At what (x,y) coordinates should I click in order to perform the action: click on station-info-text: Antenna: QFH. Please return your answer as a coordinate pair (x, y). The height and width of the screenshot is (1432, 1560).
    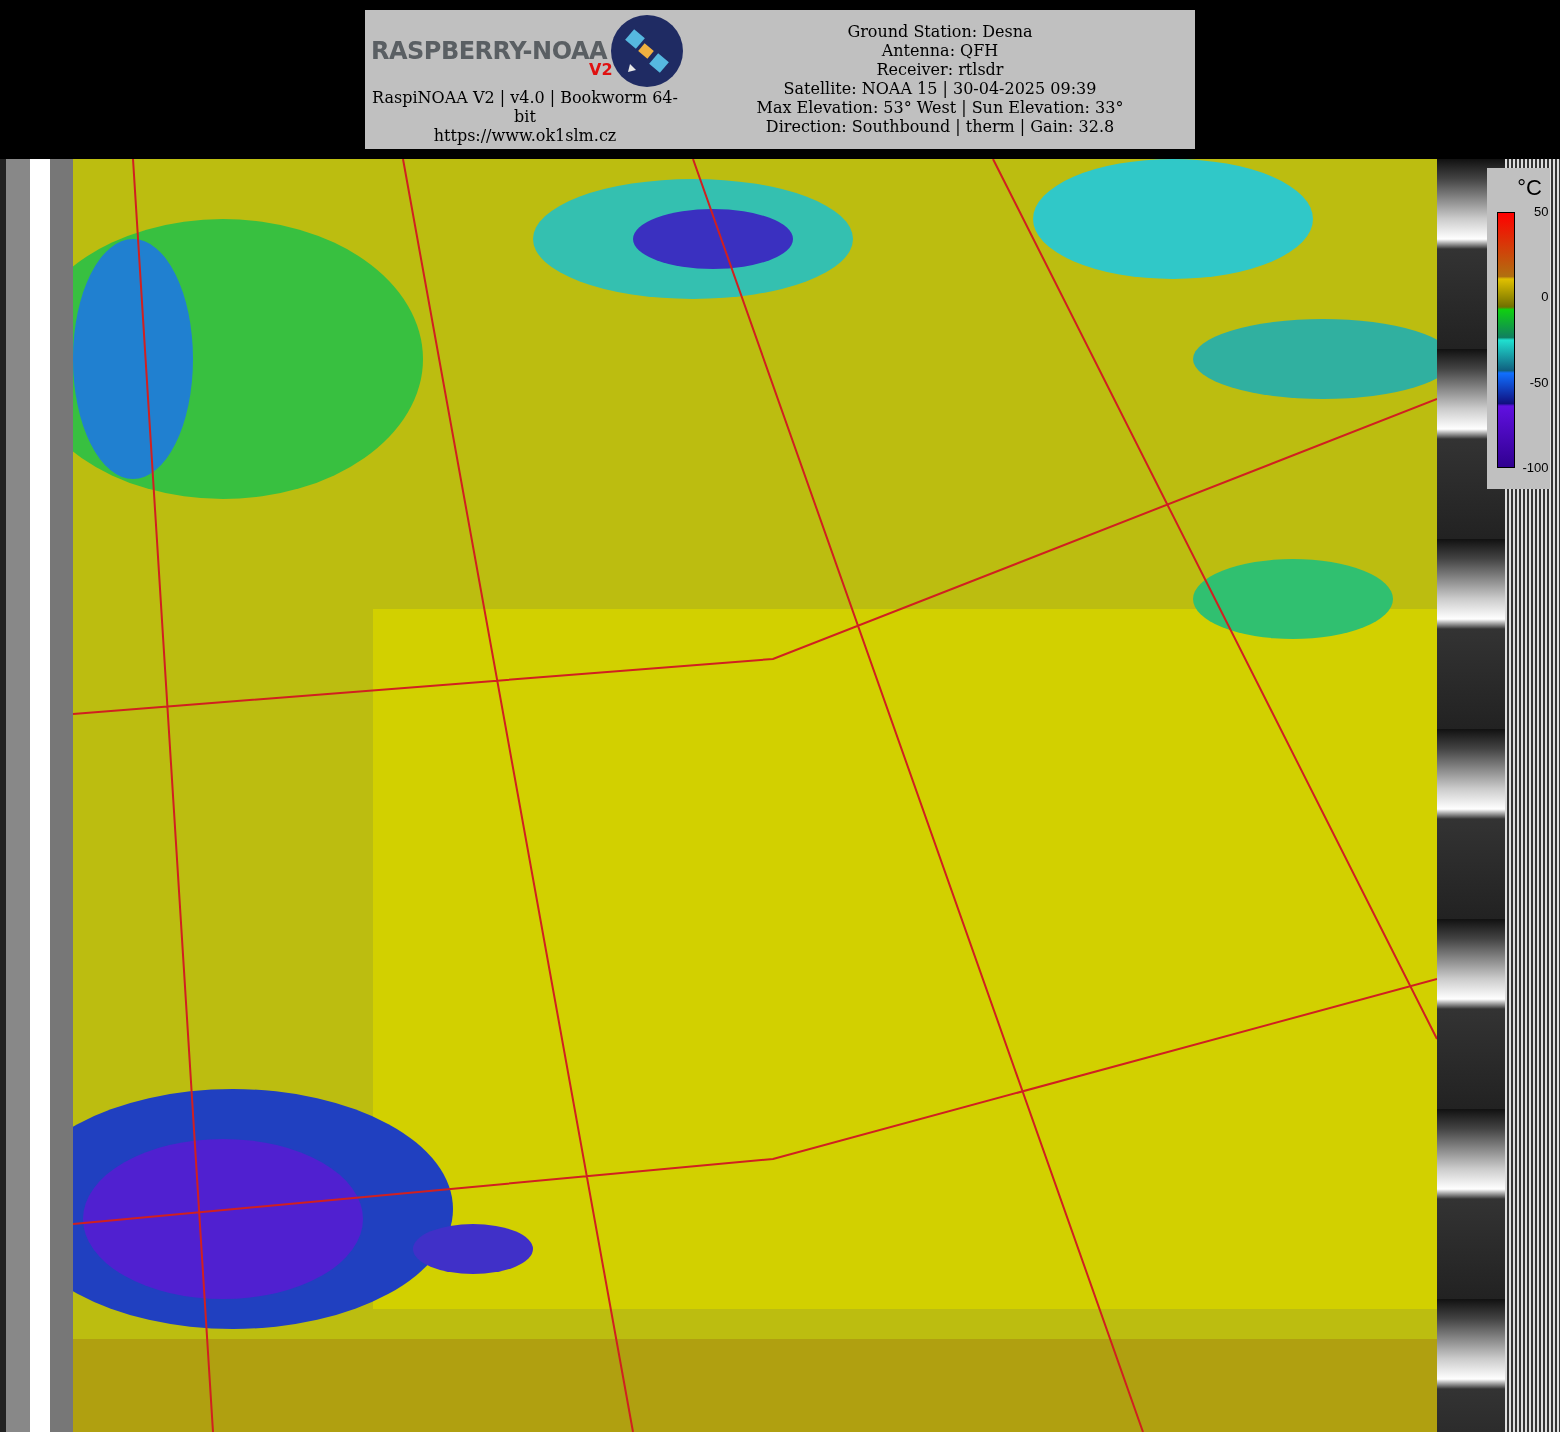
    Looking at the image, I should click on (940, 50).